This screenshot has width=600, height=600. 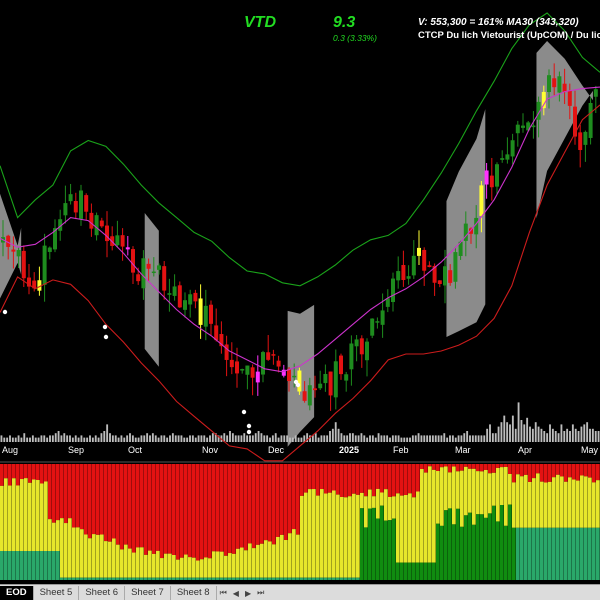 What do you see at coordinates (223, 593) in the screenshot?
I see `scroll-first-icon: ⏮` at bounding box center [223, 593].